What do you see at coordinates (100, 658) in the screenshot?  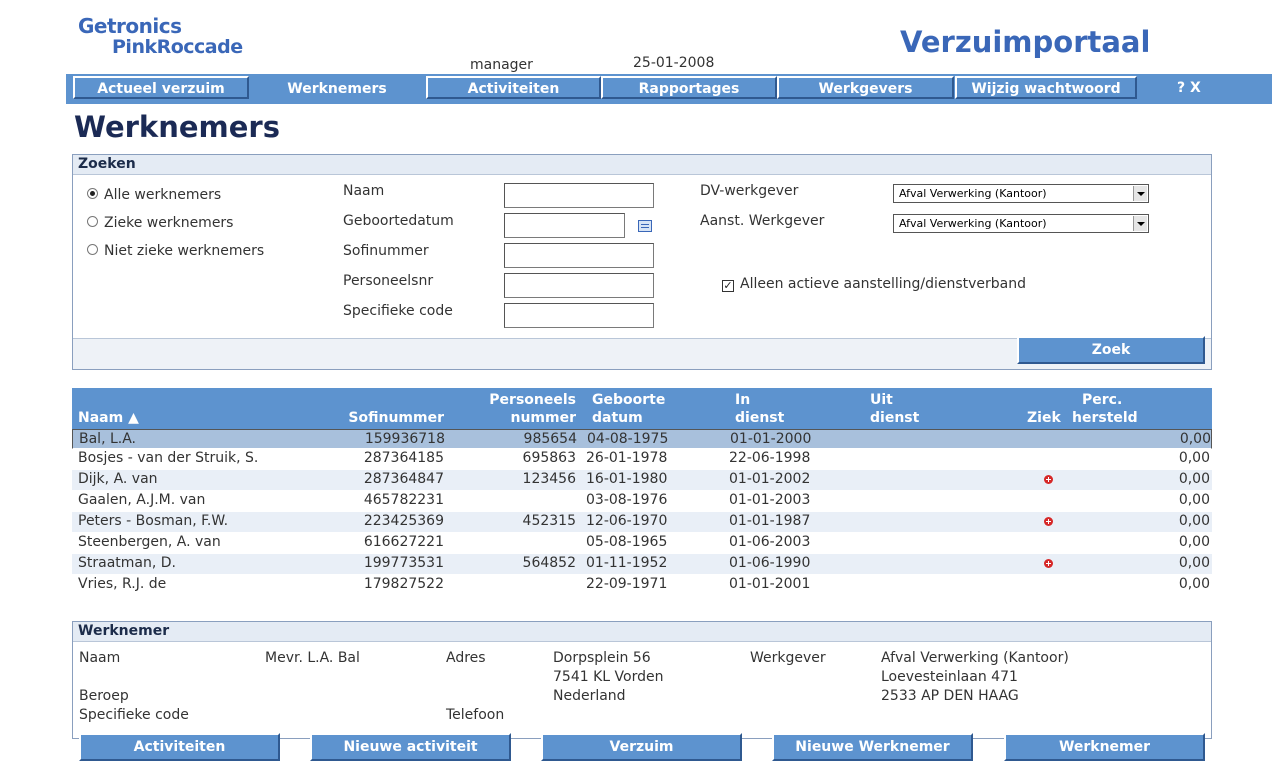 I see `label-emp-naam: Naam` at bounding box center [100, 658].